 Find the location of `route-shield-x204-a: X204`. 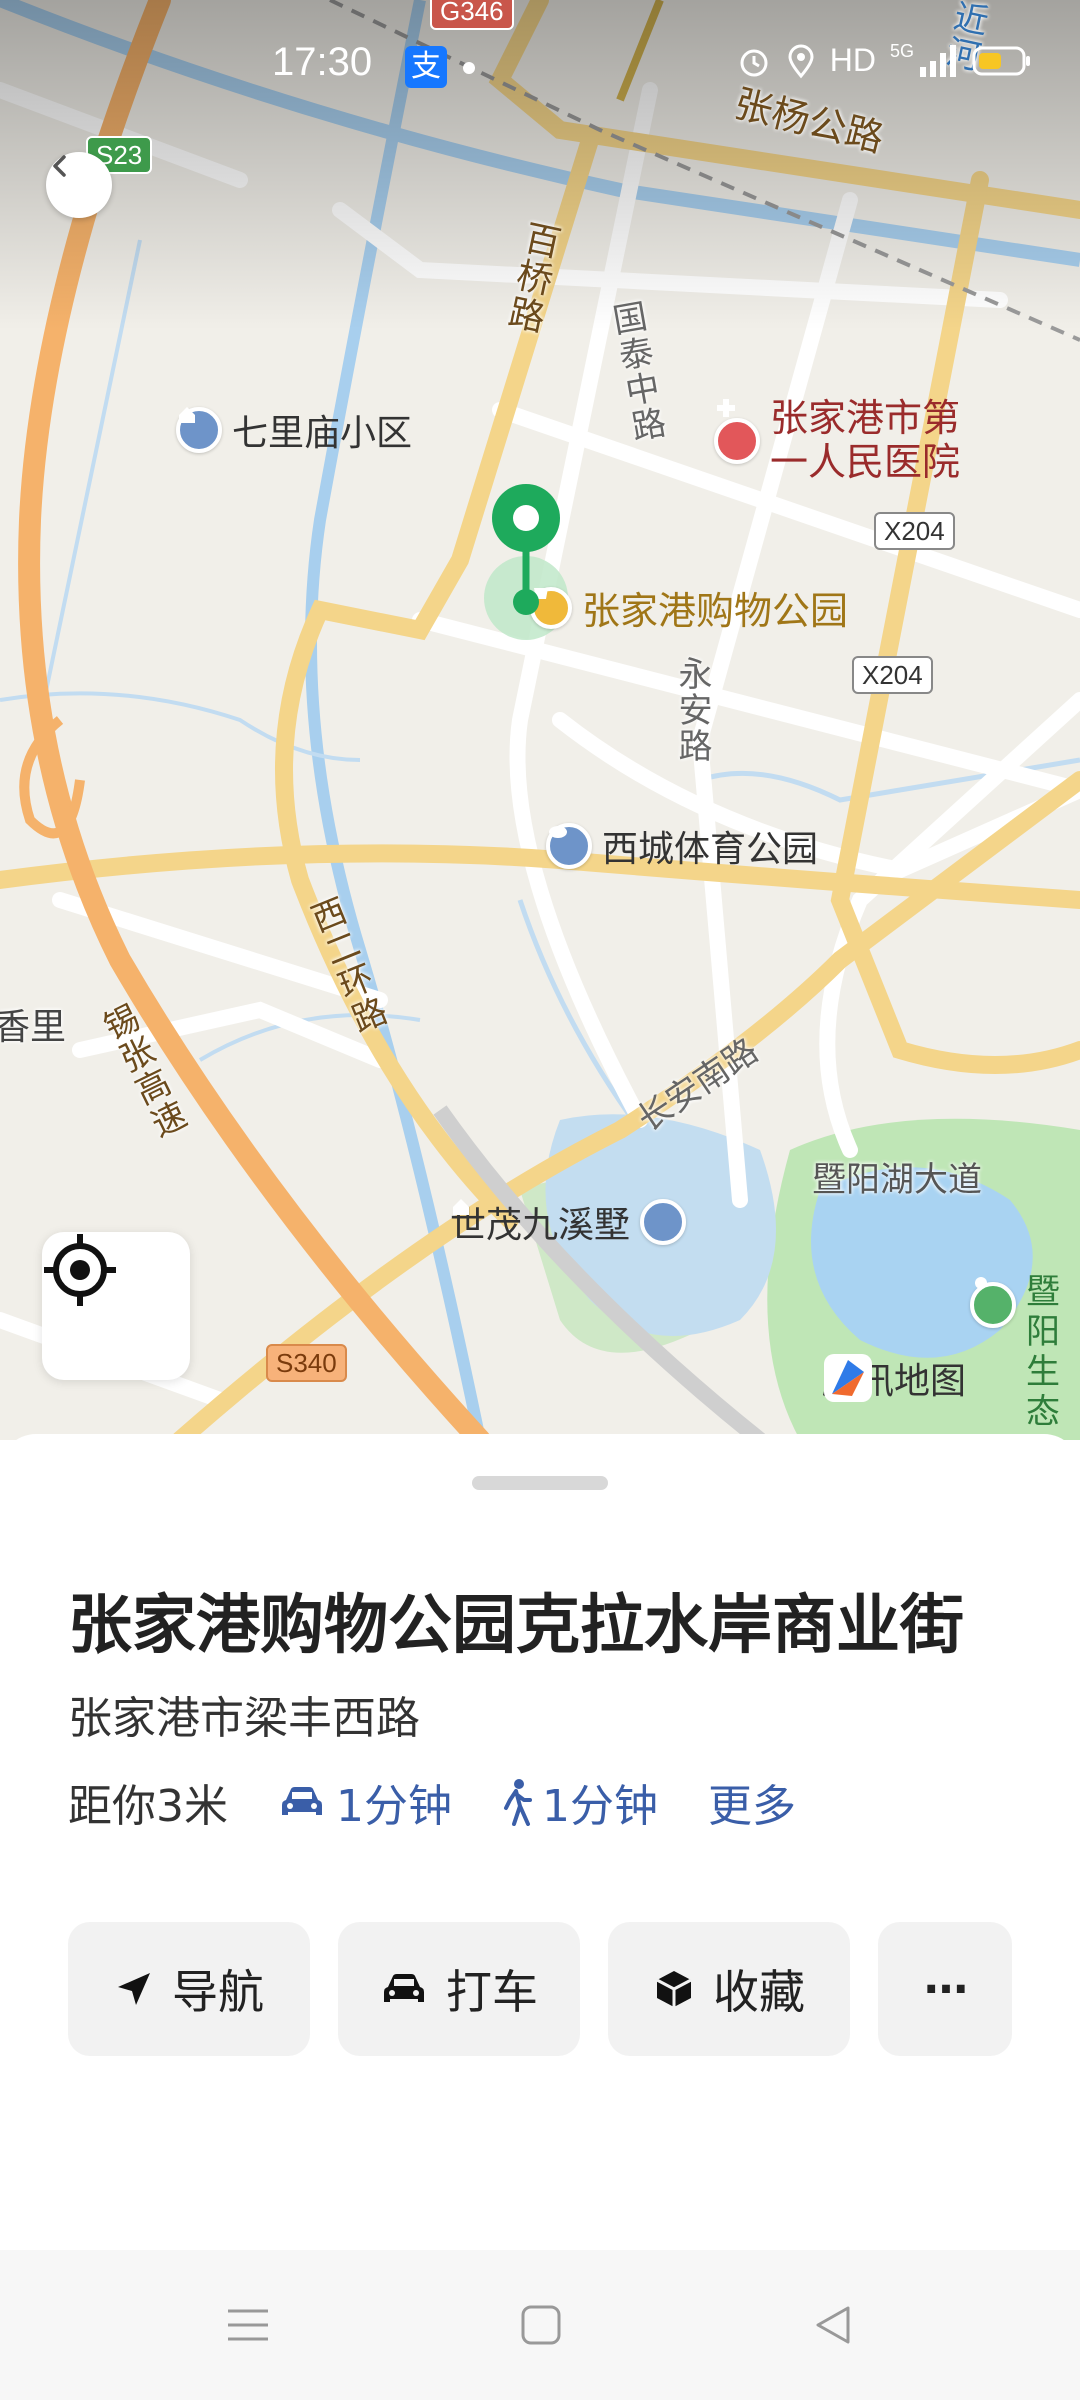

route-shield-x204-a: X204 is located at coordinates (914, 531).